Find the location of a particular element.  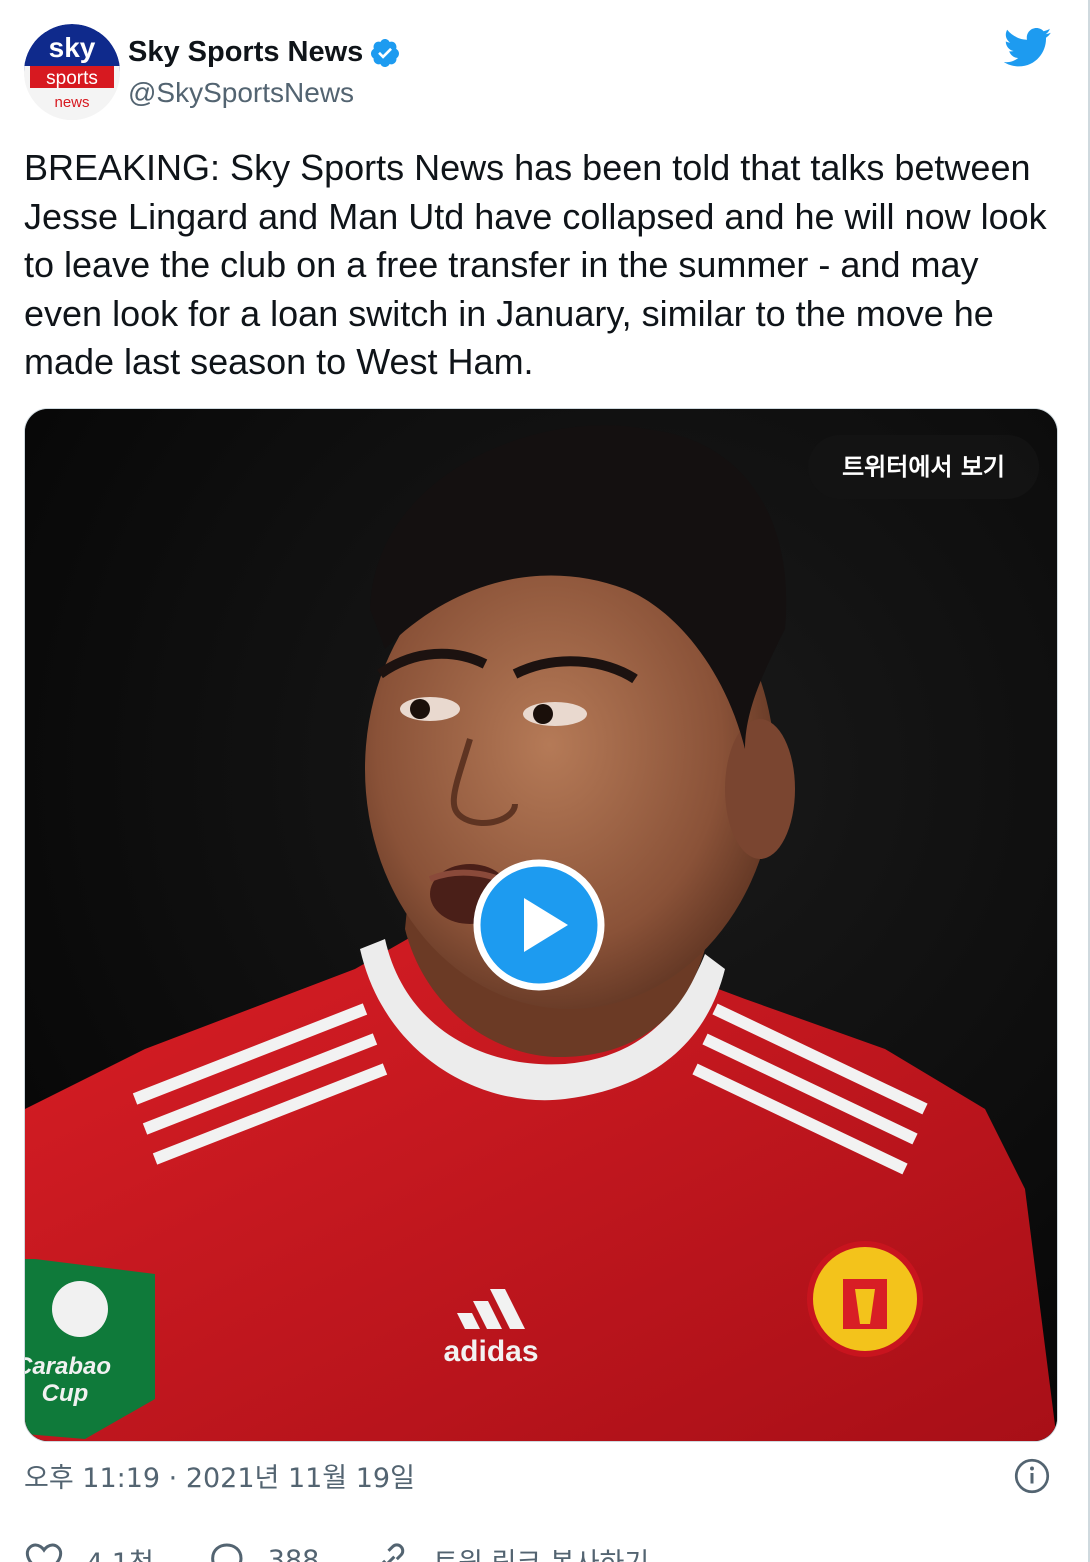

copy-link-button: 트윗 링크 복사하기 is located at coordinates (510, 1551).